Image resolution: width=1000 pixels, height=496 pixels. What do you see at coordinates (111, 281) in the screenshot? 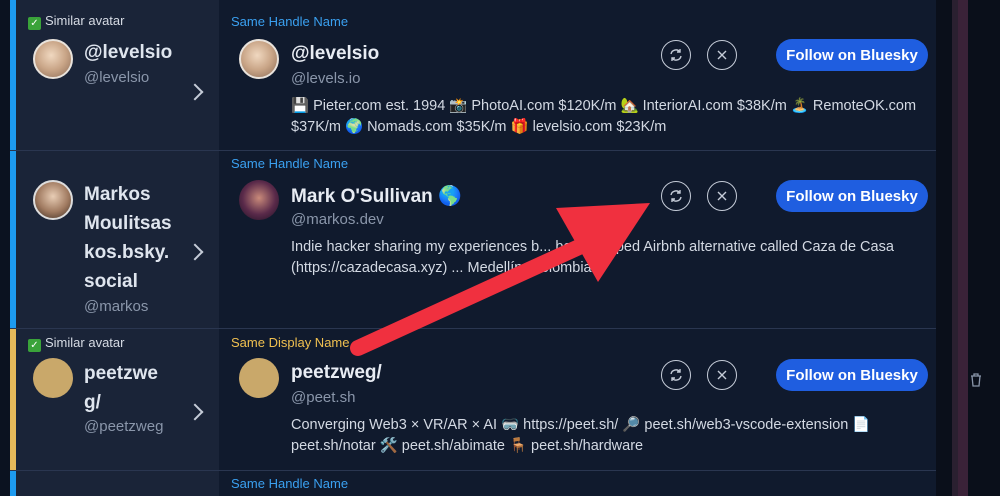
I see `twitter-name-line: social` at bounding box center [111, 281].